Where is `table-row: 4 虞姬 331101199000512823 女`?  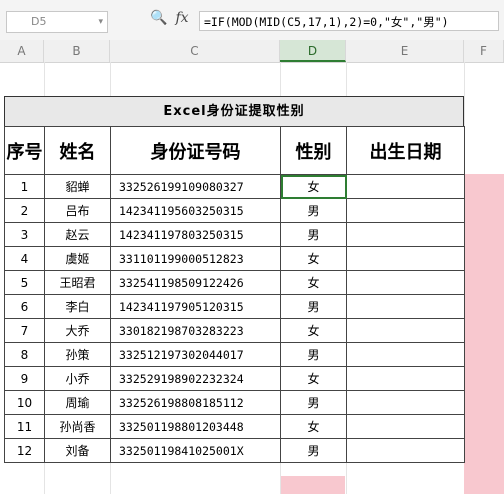 table-row: 4 虞姬 331101199000512823 女 is located at coordinates (234, 258).